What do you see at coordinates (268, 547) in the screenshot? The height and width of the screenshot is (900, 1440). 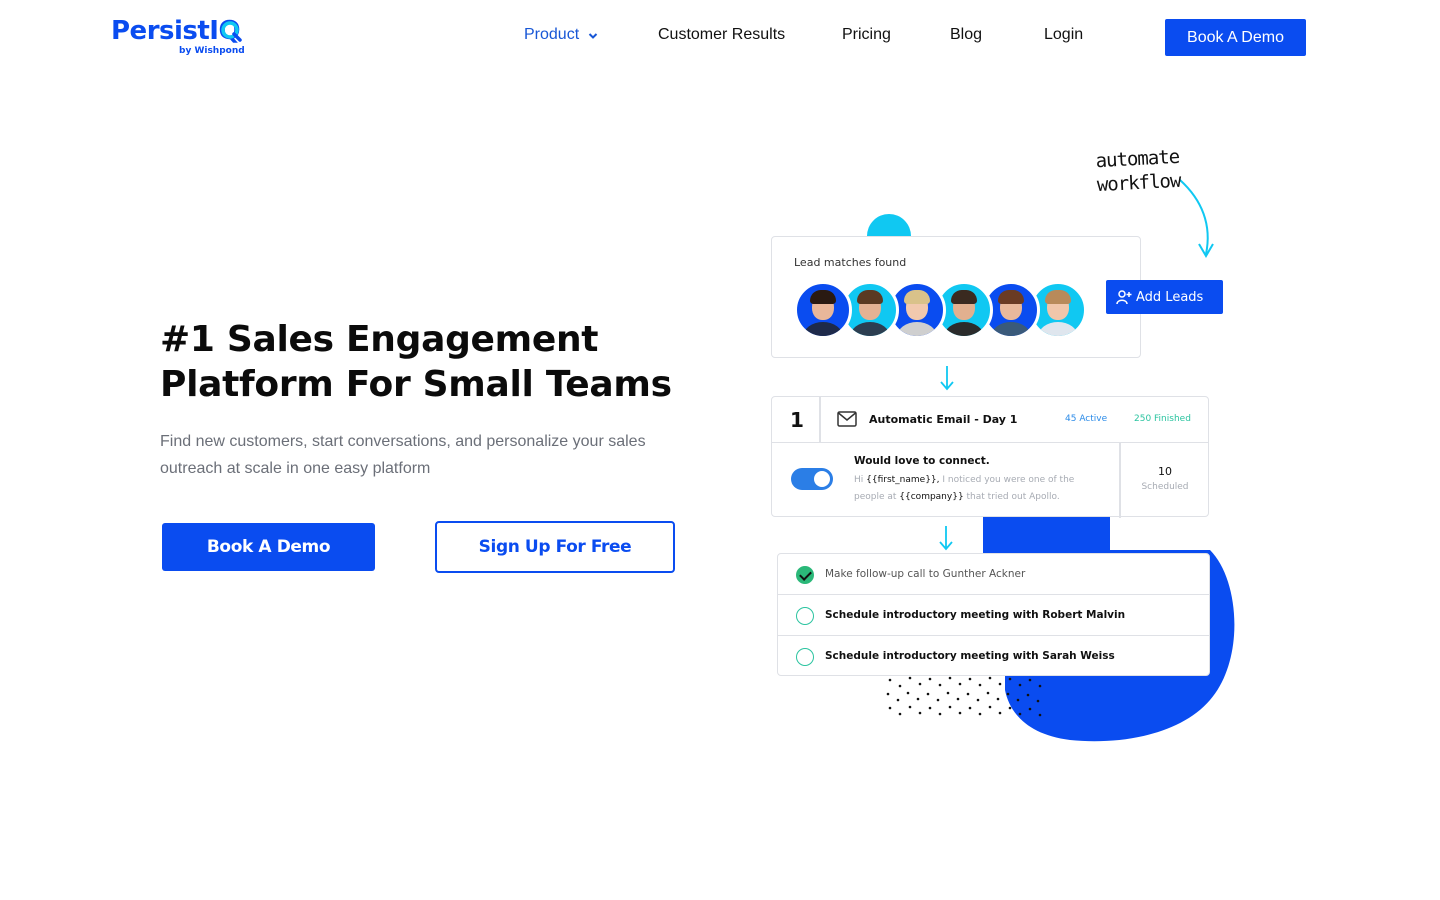 I see `hero-book-demo-button: Book A Demo` at bounding box center [268, 547].